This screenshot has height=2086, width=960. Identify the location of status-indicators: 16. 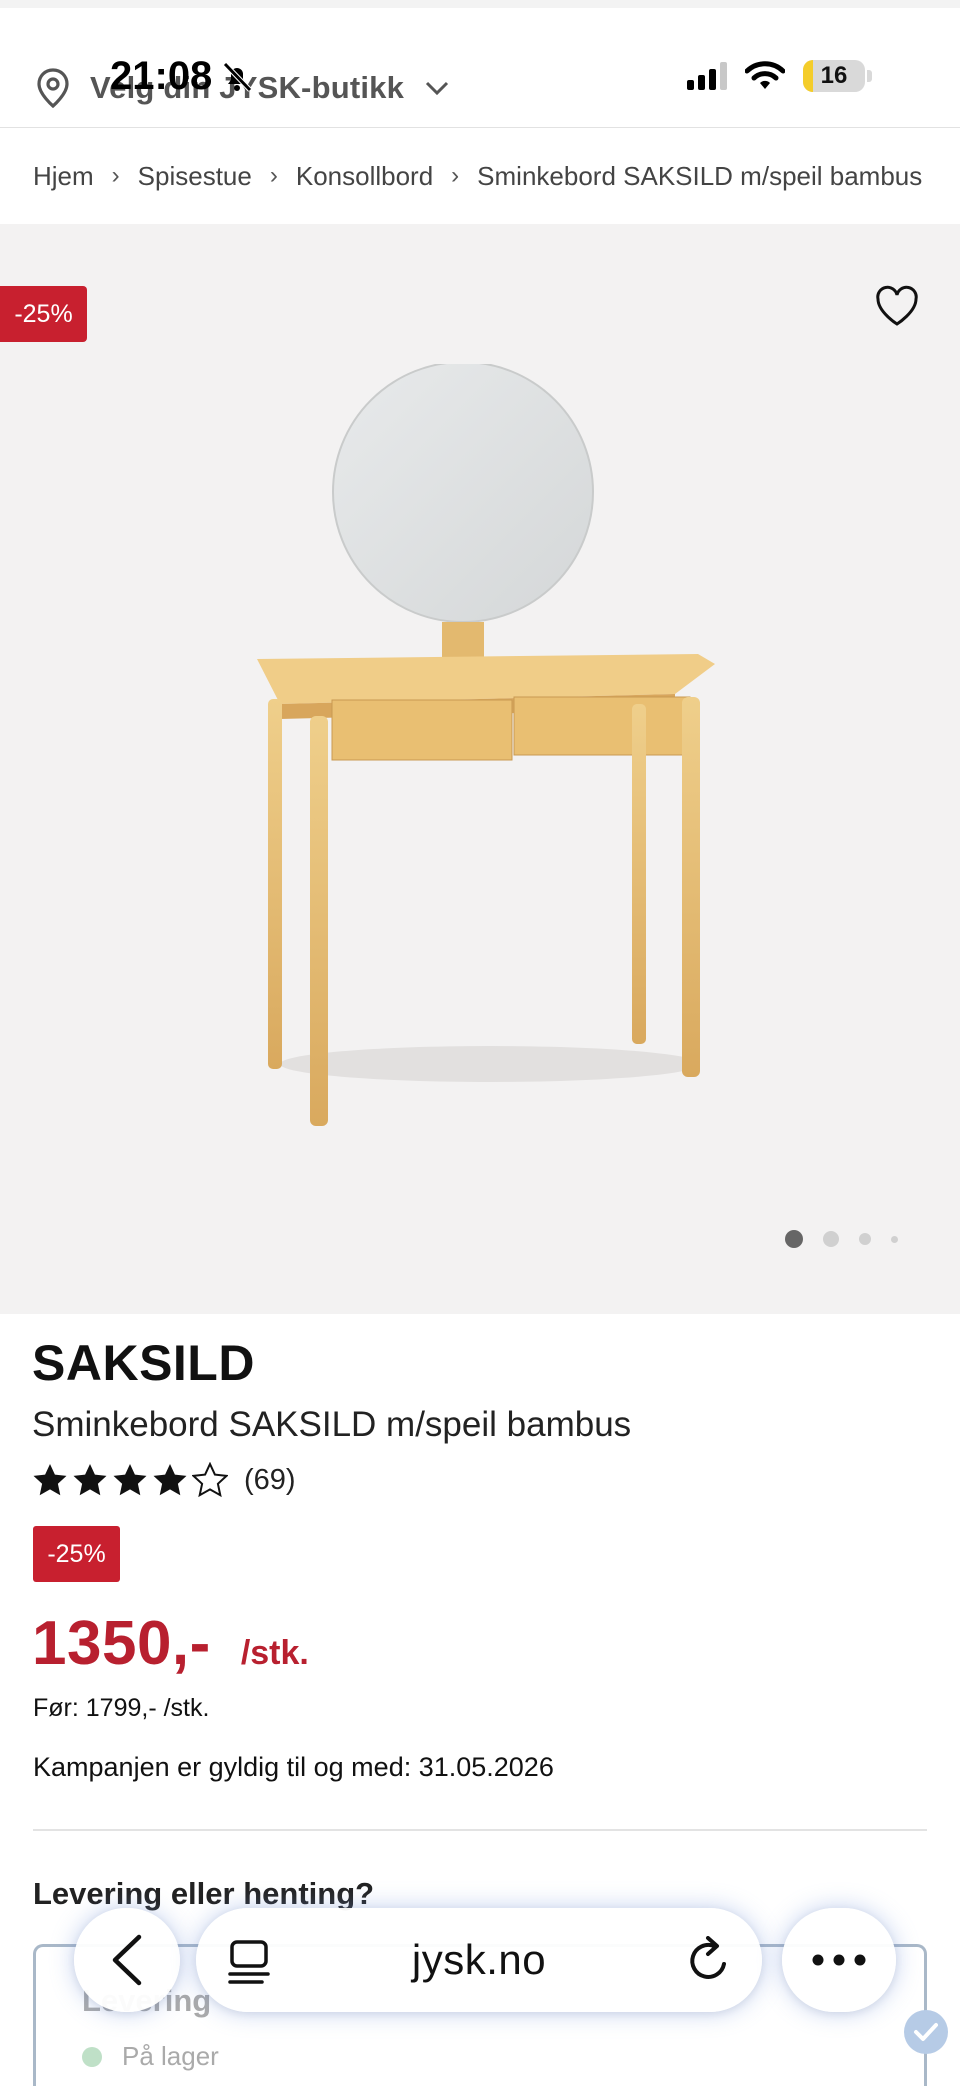
(779, 76).